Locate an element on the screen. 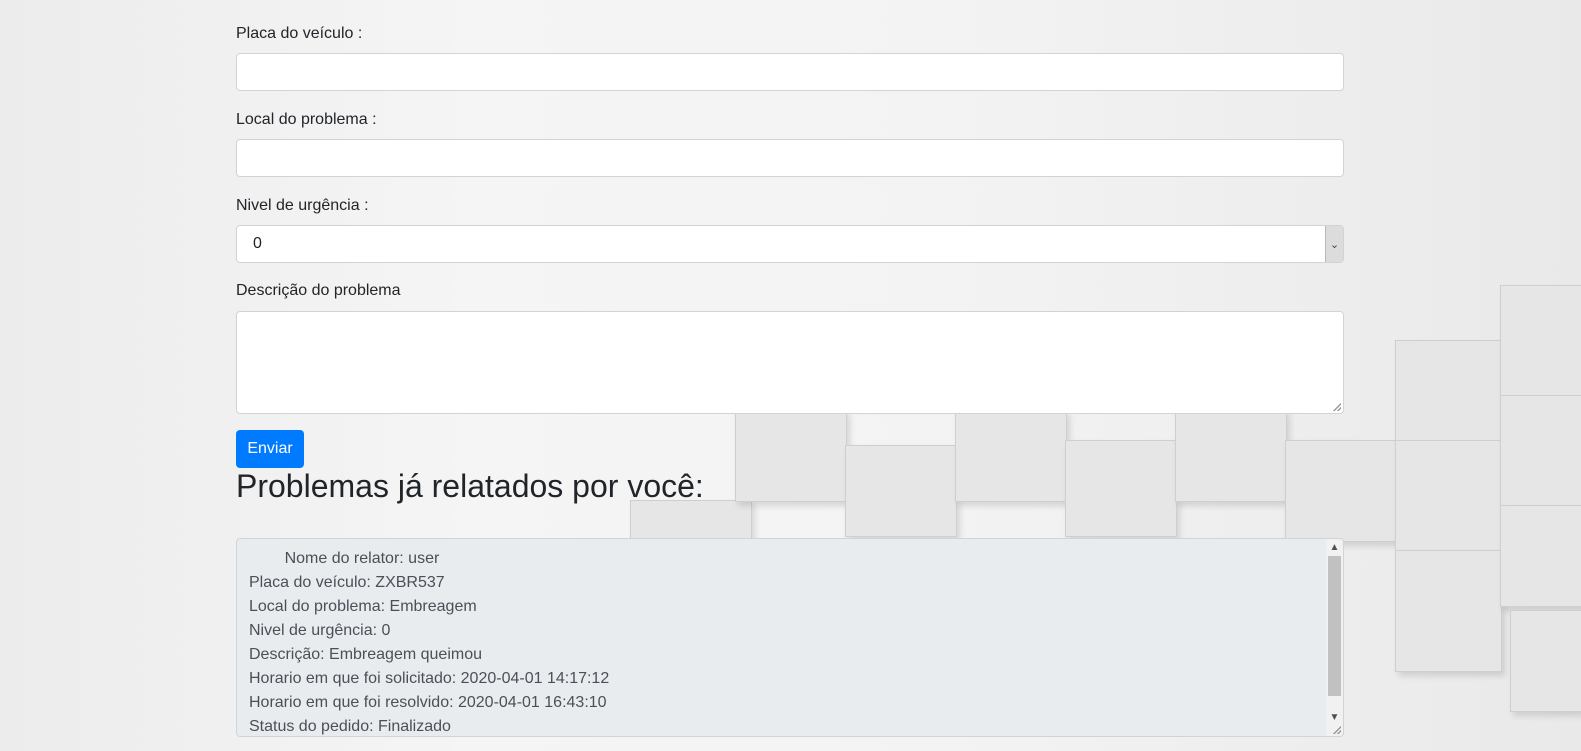 The height and width of the screenshot is (751, 1581). report-line-urgencia: Nivel de urgência: 0 is located at coordinates (320, 630).